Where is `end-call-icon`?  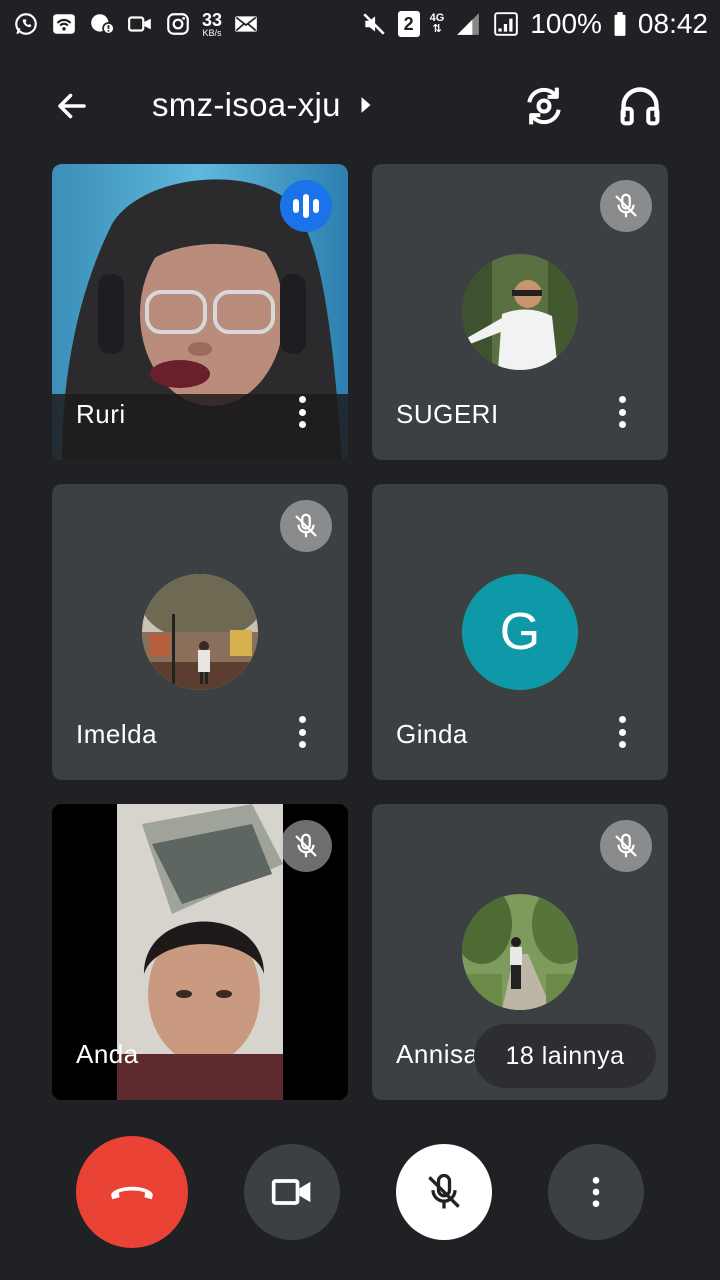
end-call-icon is located at coordinates (132, 1193).